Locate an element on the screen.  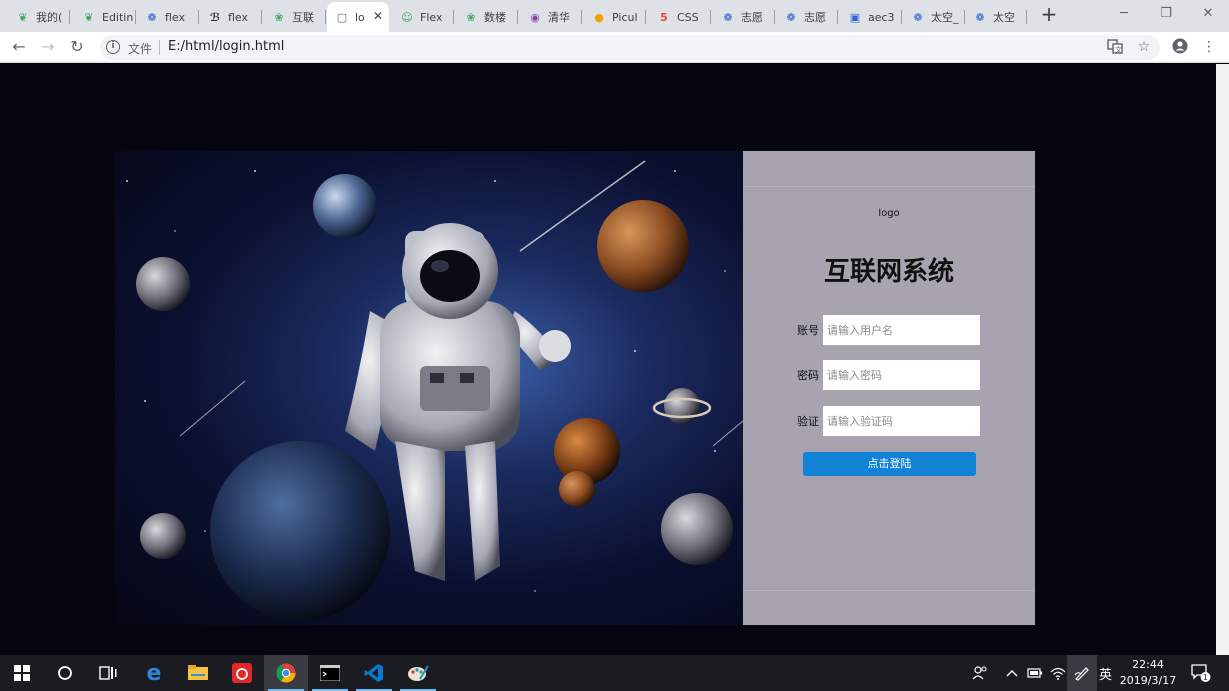
feather-icon: ℬ is located at coordinates (215, 17).